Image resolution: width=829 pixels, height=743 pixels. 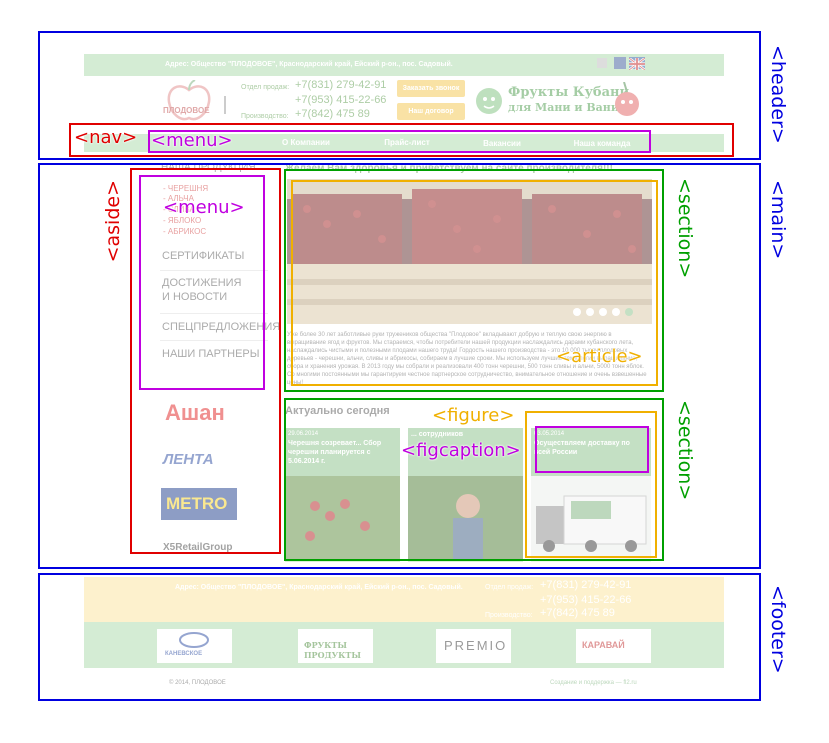 I want to click on article-label: <article>, so click(x=599, y=356).